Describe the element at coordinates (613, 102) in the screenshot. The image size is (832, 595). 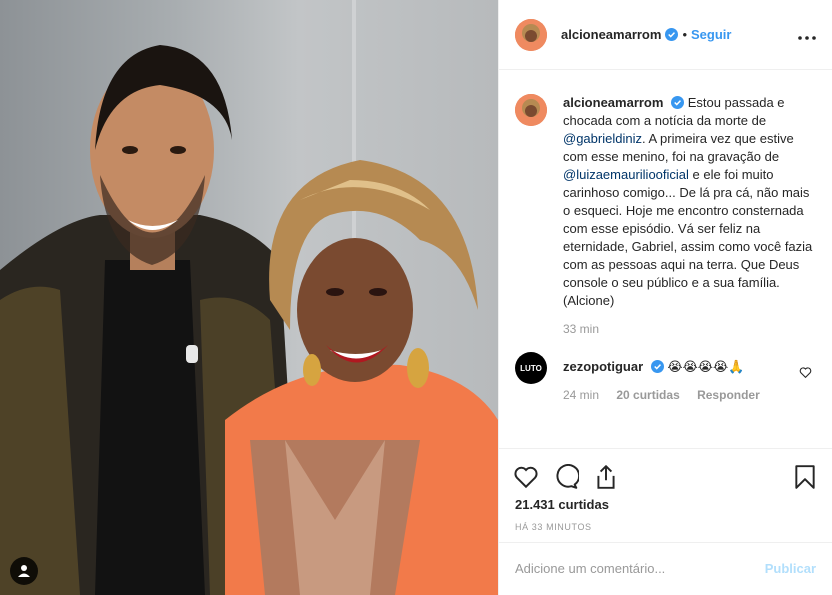
I see `caption-username: alcioneamarrom` at that location.